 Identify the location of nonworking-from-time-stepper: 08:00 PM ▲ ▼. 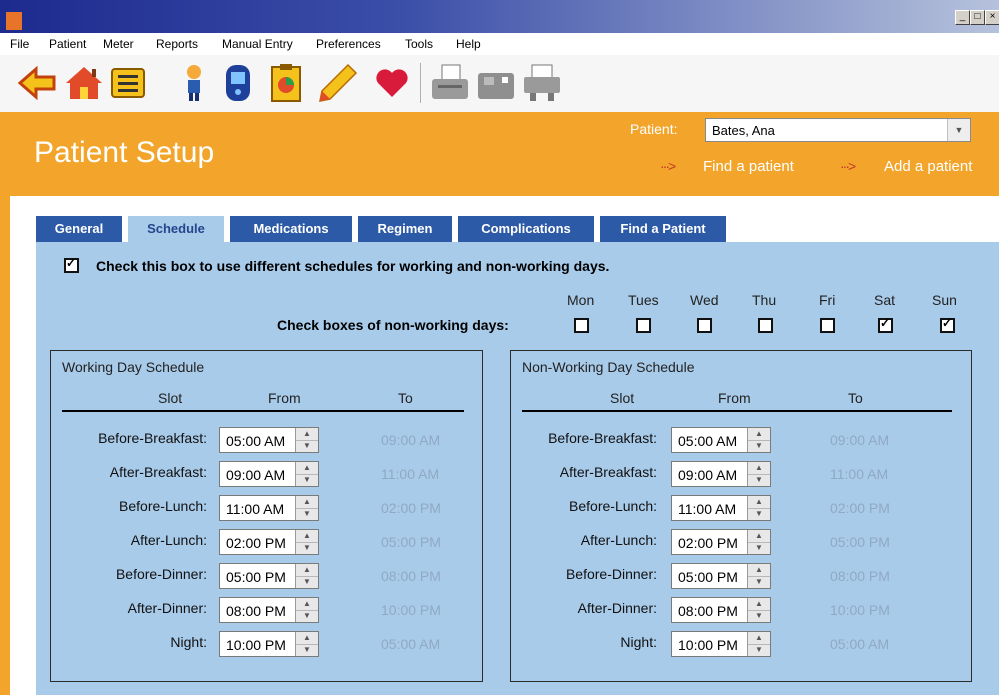
(721, 610).